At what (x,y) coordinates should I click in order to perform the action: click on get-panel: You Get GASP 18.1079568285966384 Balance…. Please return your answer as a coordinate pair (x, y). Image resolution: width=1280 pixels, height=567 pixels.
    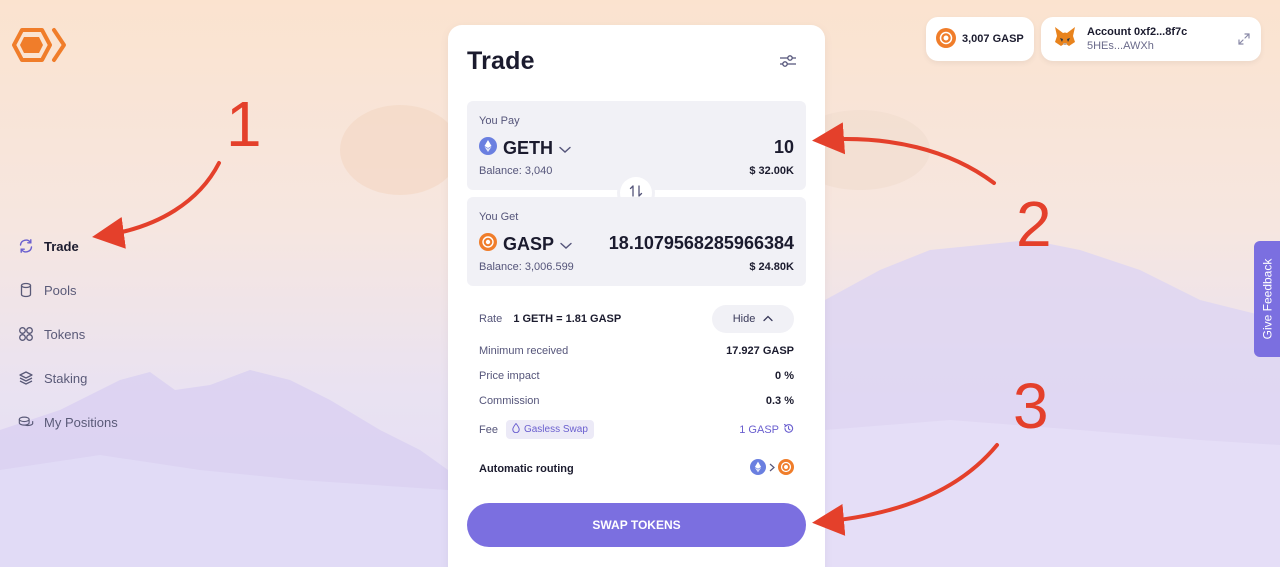
    Looking at the image, I should click on (636, 241).